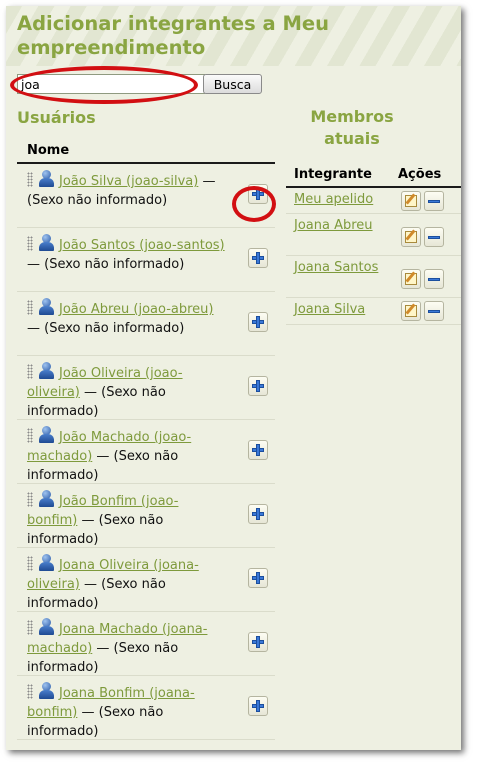 The image size is (483, 772). What do you see at coordinates (333, 174) in the screenshot?
I see `column-header-integrante: Integrante` at bounding box center [333, 174].